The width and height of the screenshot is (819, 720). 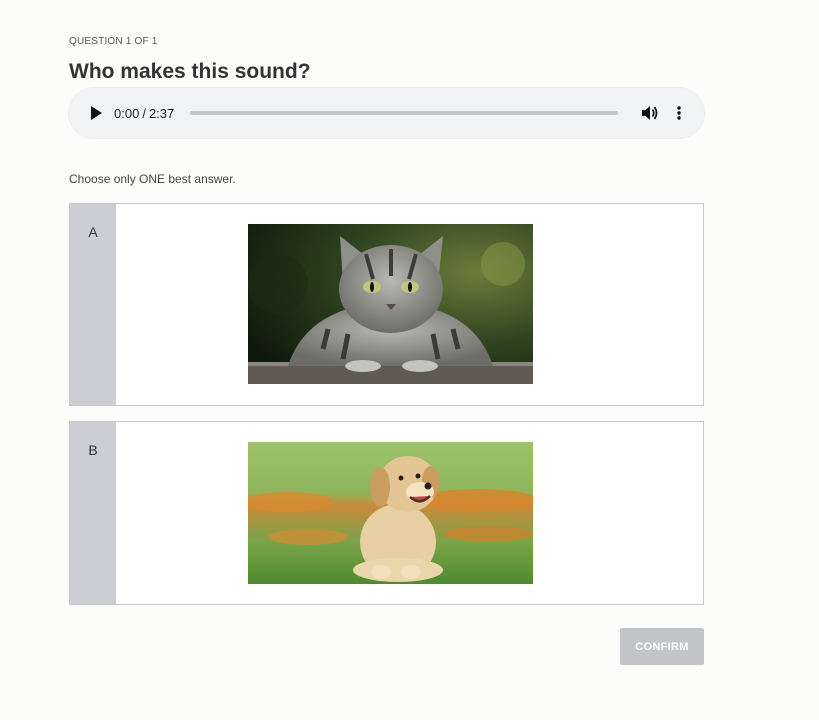 What do you see at coordinates (390, 304) in the screenshot?
I see `cat-photo` at bounding box center [390, 304].